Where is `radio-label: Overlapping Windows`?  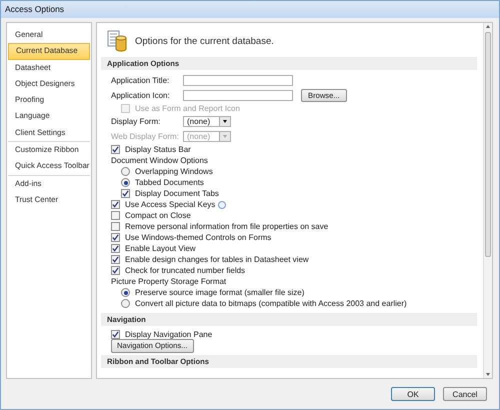 radio-label: Overlapping Windows is located at coordinates (174, 171).